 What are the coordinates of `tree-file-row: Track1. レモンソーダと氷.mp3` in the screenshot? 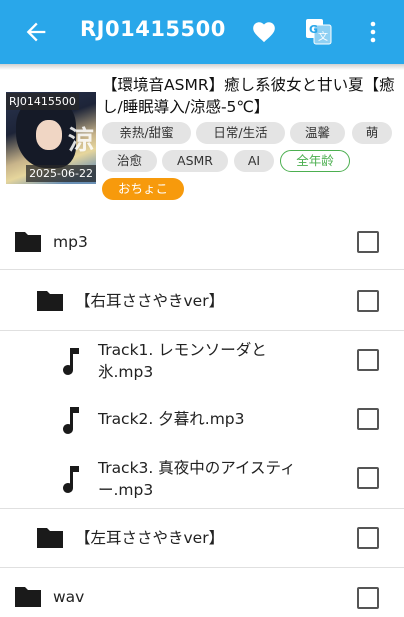 It's located at (202, 360).